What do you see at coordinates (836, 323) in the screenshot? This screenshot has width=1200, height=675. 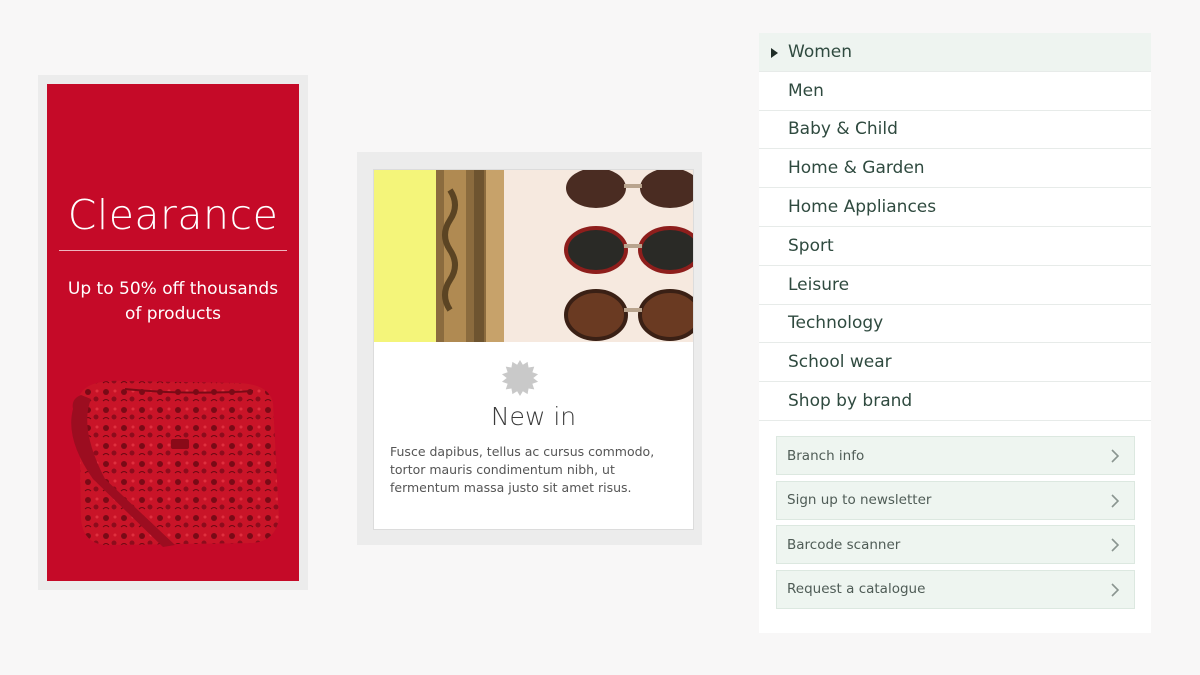 I see `menu-item-label: Technology` at bounding box center [836, 323].